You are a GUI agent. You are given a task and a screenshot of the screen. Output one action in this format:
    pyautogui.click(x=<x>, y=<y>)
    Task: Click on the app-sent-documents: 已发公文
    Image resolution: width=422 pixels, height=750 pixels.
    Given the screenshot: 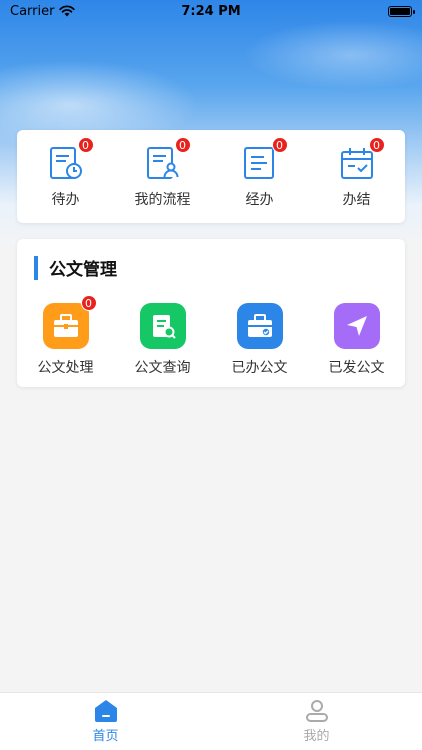 What is the action you would take?
    pyautogui.click(x=357, y=340)
    